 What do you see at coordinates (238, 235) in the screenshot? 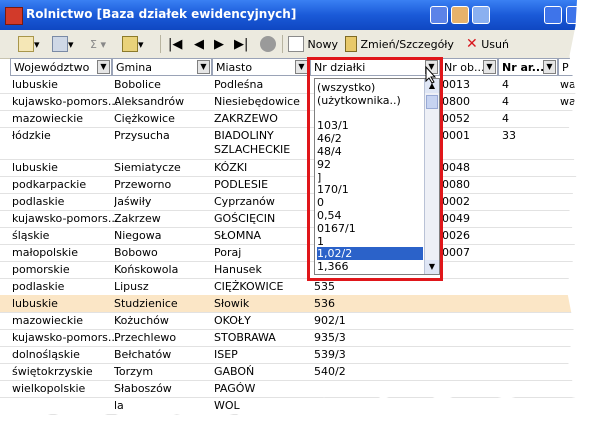
I see `table-cell-miasto: SŁOMNA` at bounding box center [238, 235].